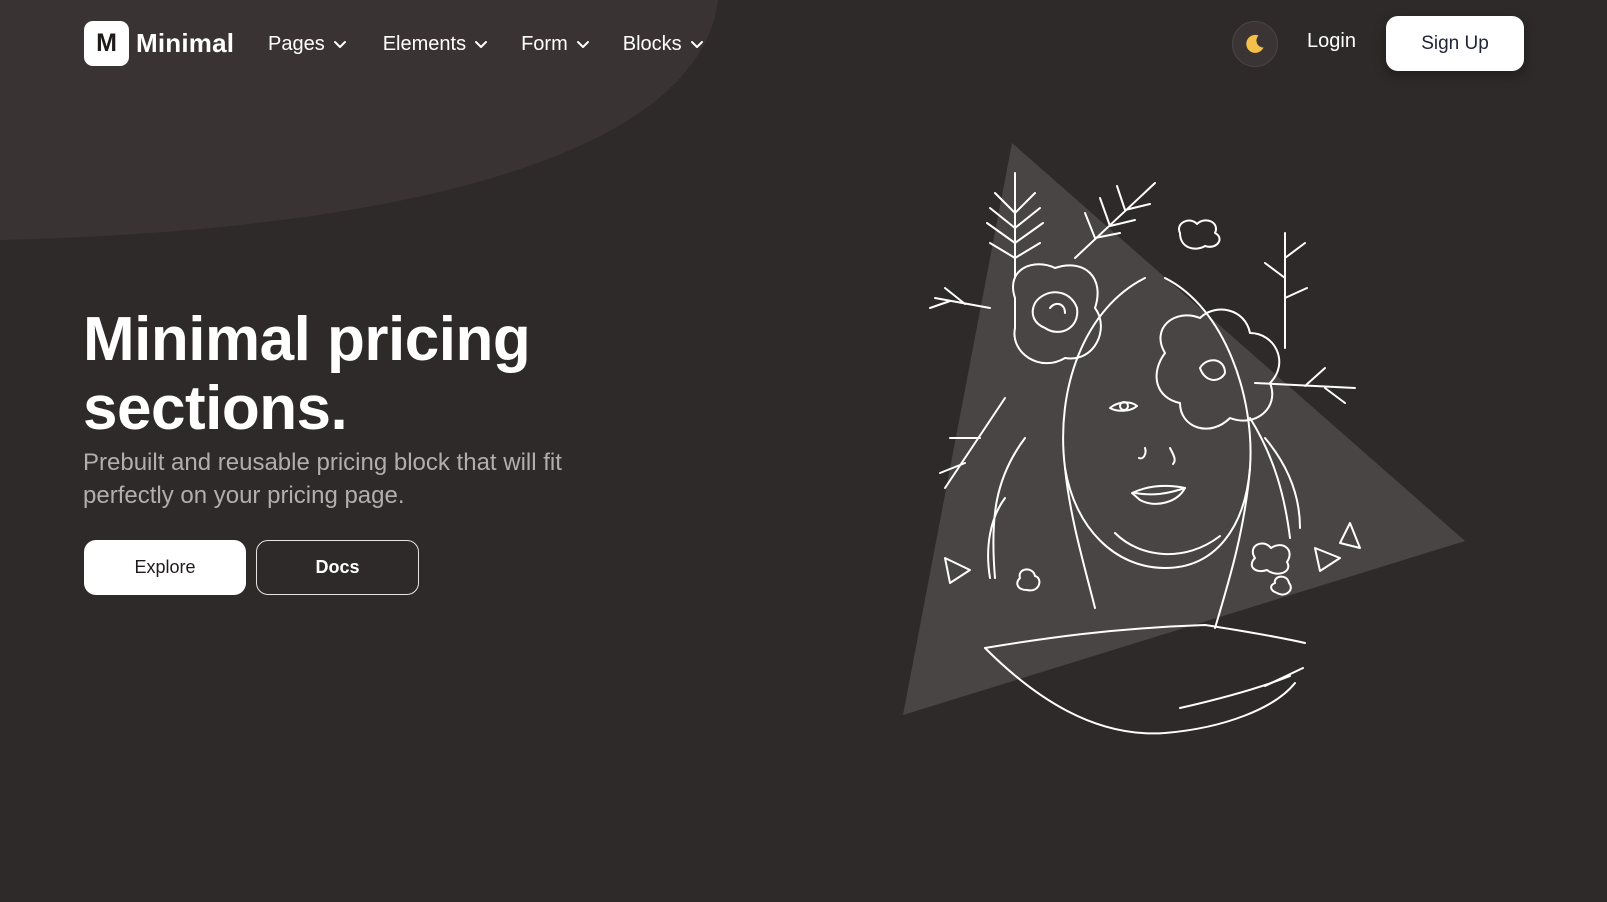 This screenshot has height=902, width=1607. I want to click on hero-title: Minimal pricing sections., so click(363, 374).